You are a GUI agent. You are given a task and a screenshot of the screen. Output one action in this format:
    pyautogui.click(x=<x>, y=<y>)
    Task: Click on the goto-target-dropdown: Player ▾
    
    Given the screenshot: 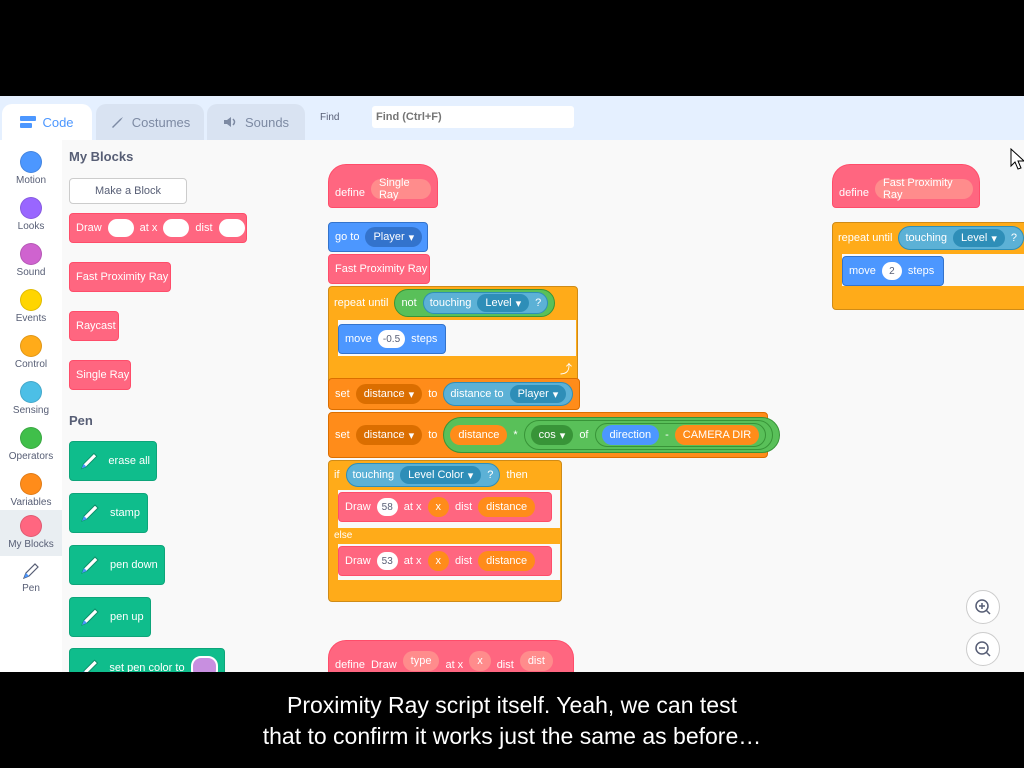 What is the action you would take?
    pyautogui.click(x=394, y=237)
    